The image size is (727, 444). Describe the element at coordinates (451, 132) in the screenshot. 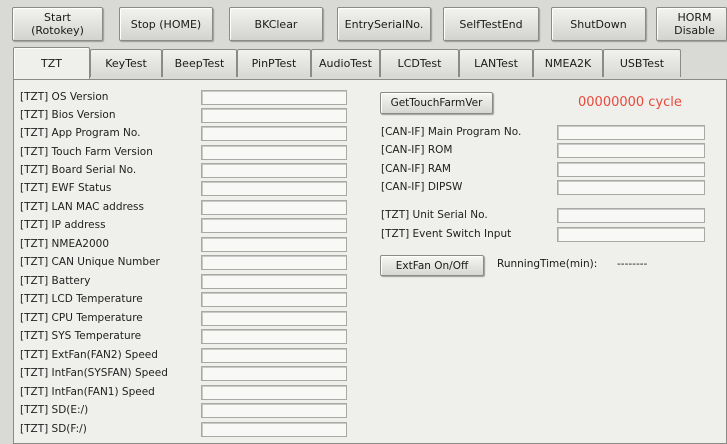

I see `can-main-program-no-label: [CAN-IF] Main Program No.` at that location.